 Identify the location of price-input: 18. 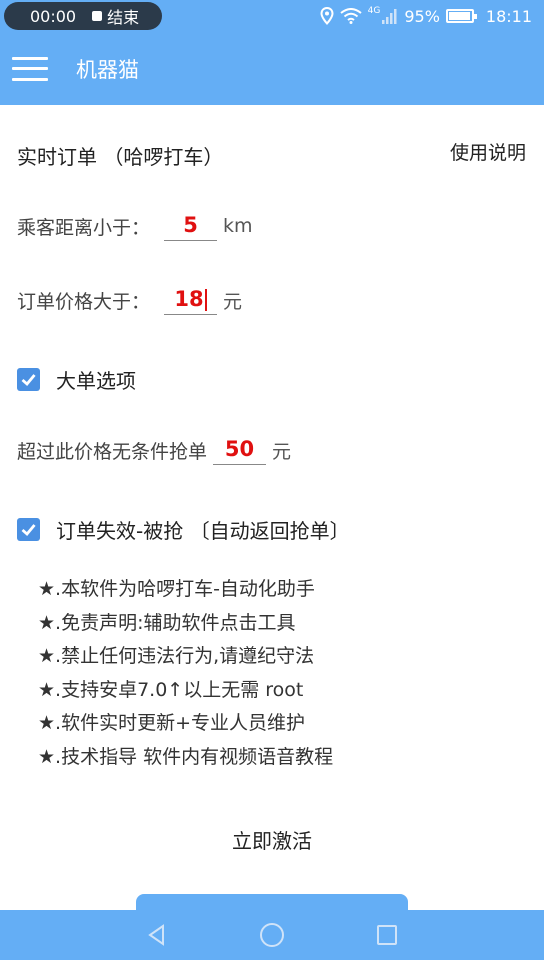
(191, 300).